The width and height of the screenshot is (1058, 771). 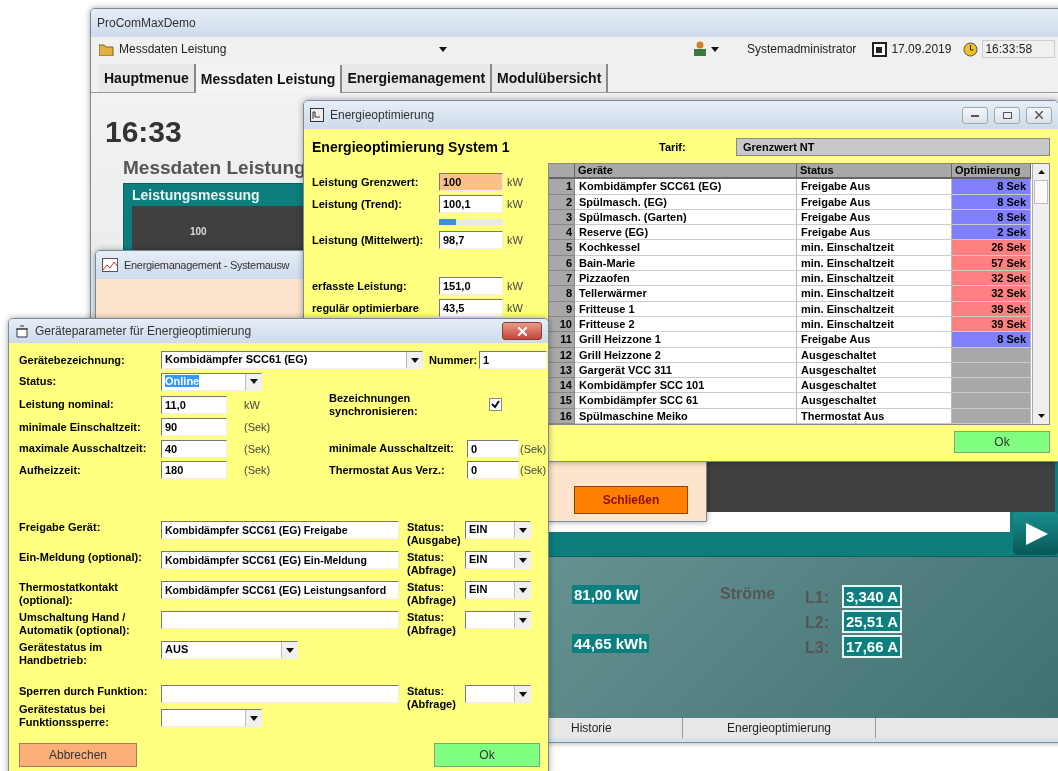 I want to click on number-field: 1, so click(x=513, y=360).